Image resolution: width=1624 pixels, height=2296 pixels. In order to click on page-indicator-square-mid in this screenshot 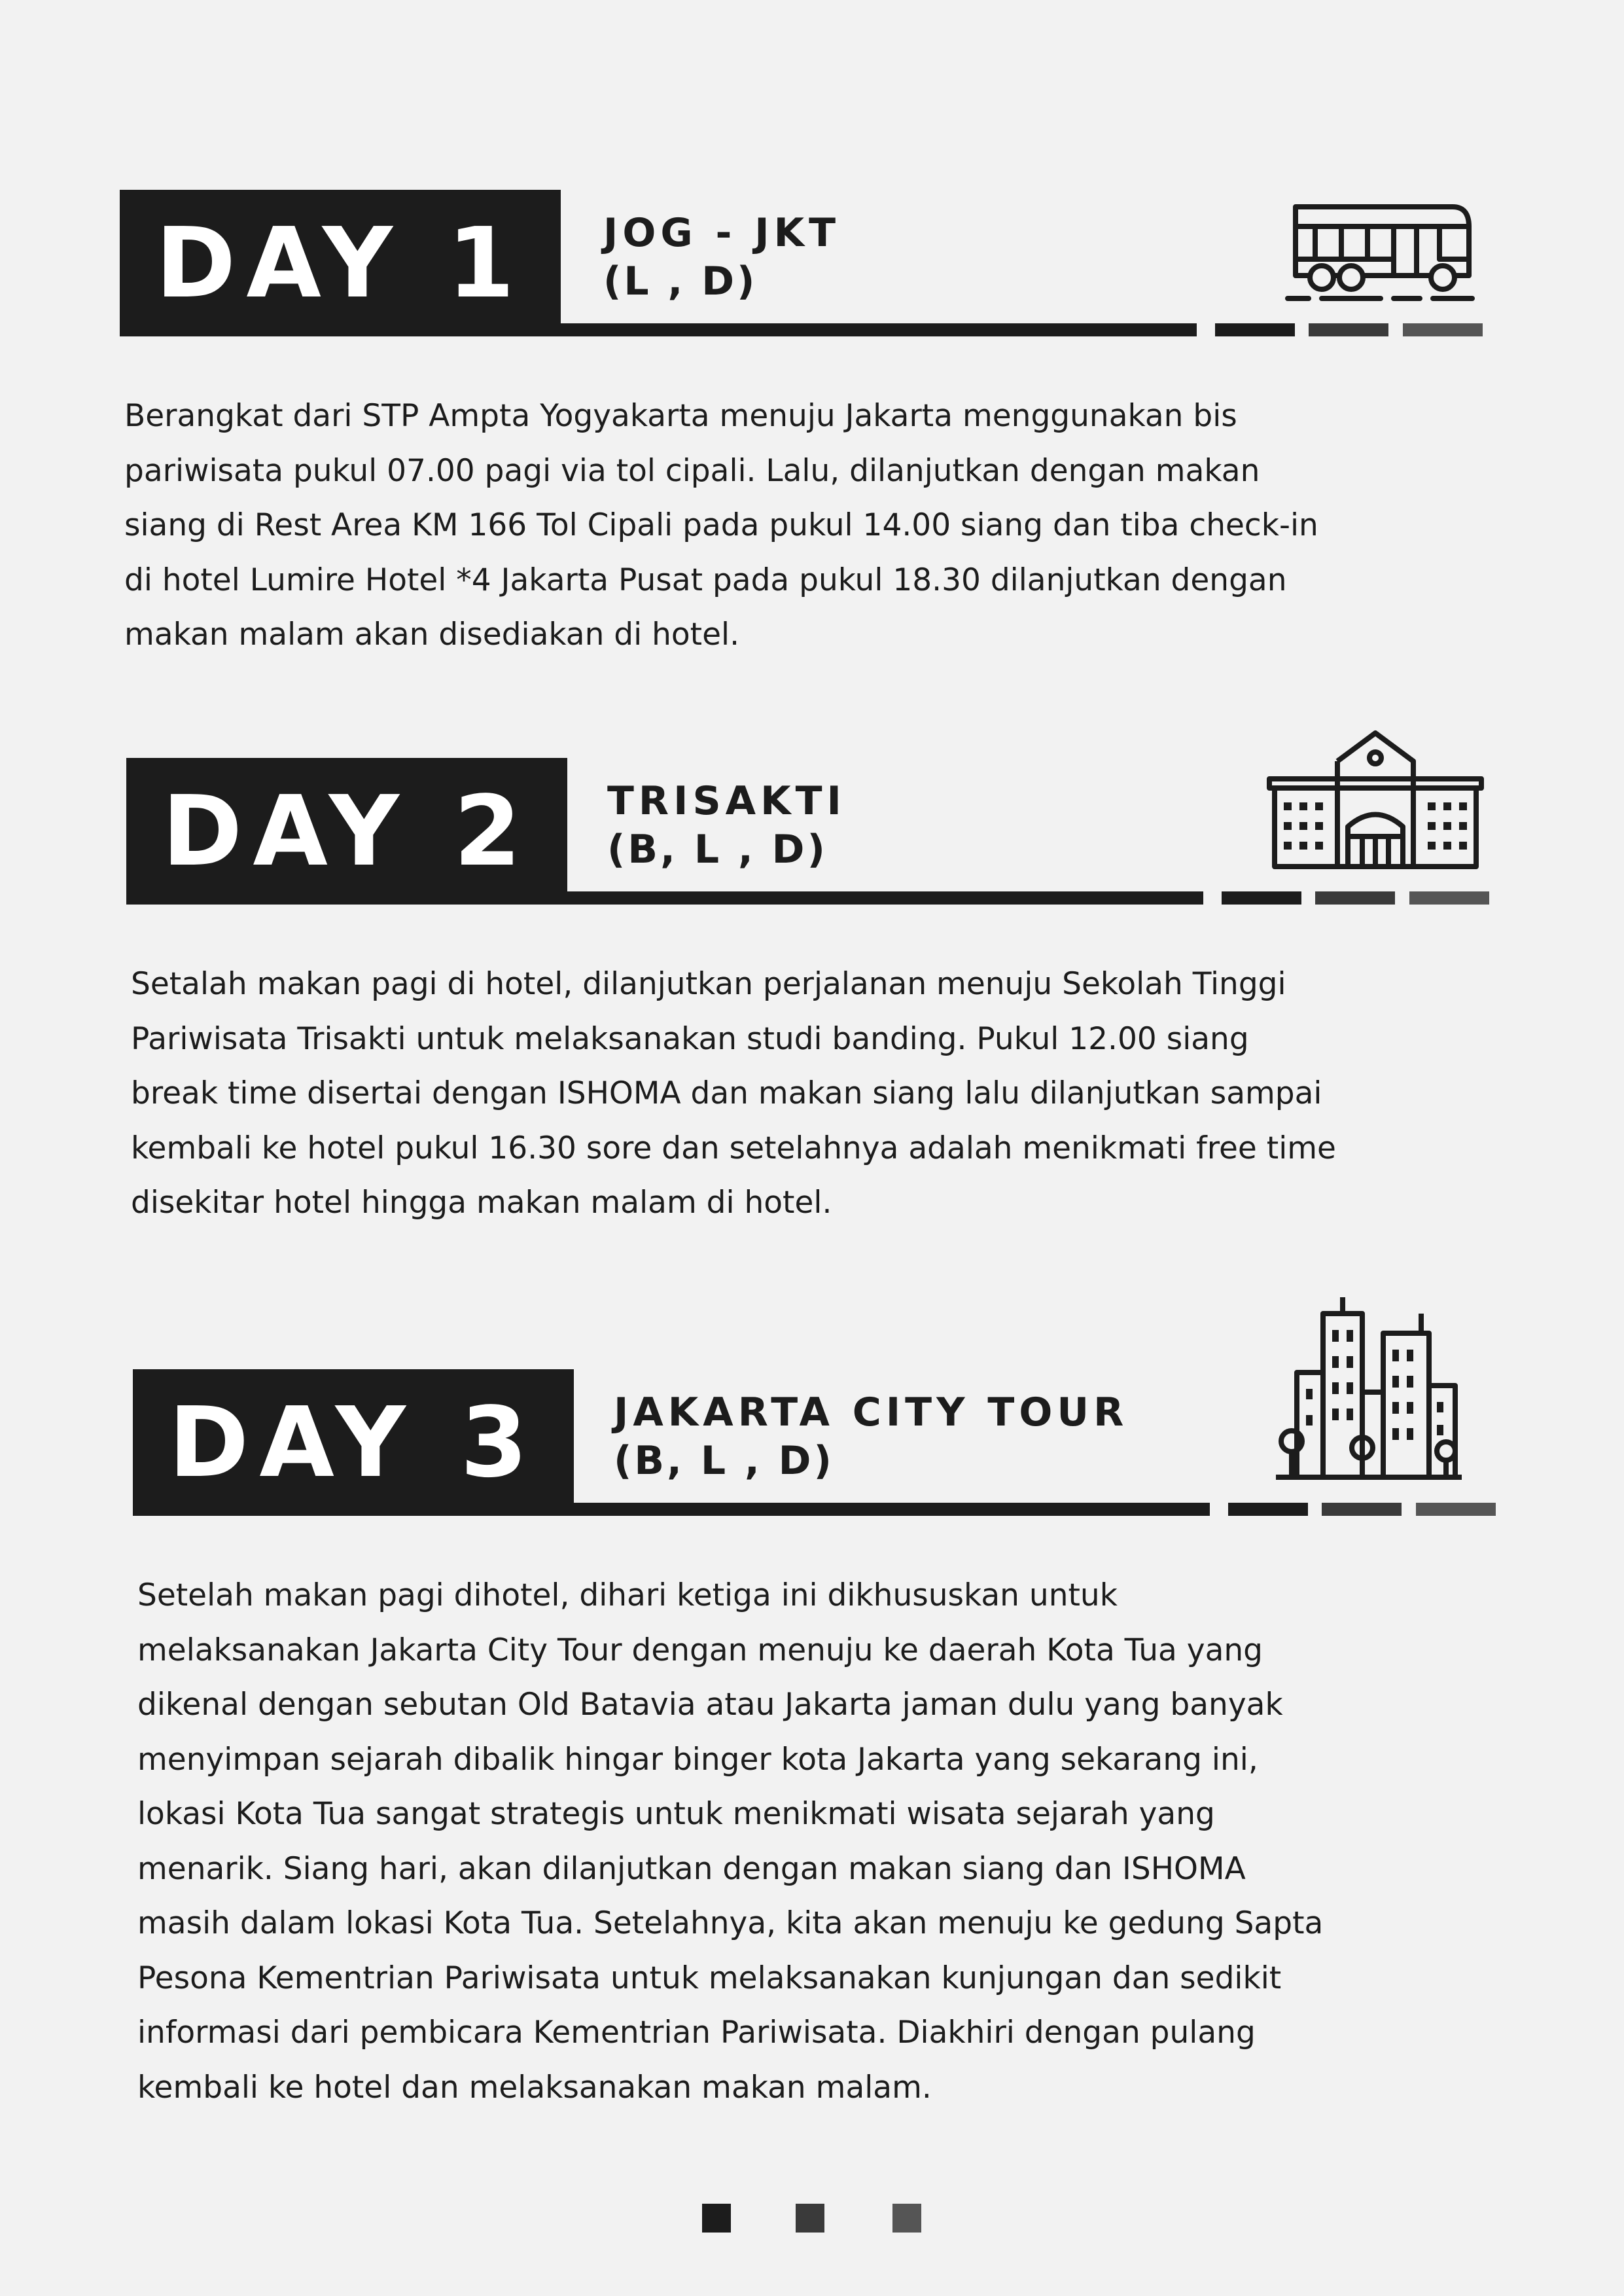, I will do `click(810, 2218)`.